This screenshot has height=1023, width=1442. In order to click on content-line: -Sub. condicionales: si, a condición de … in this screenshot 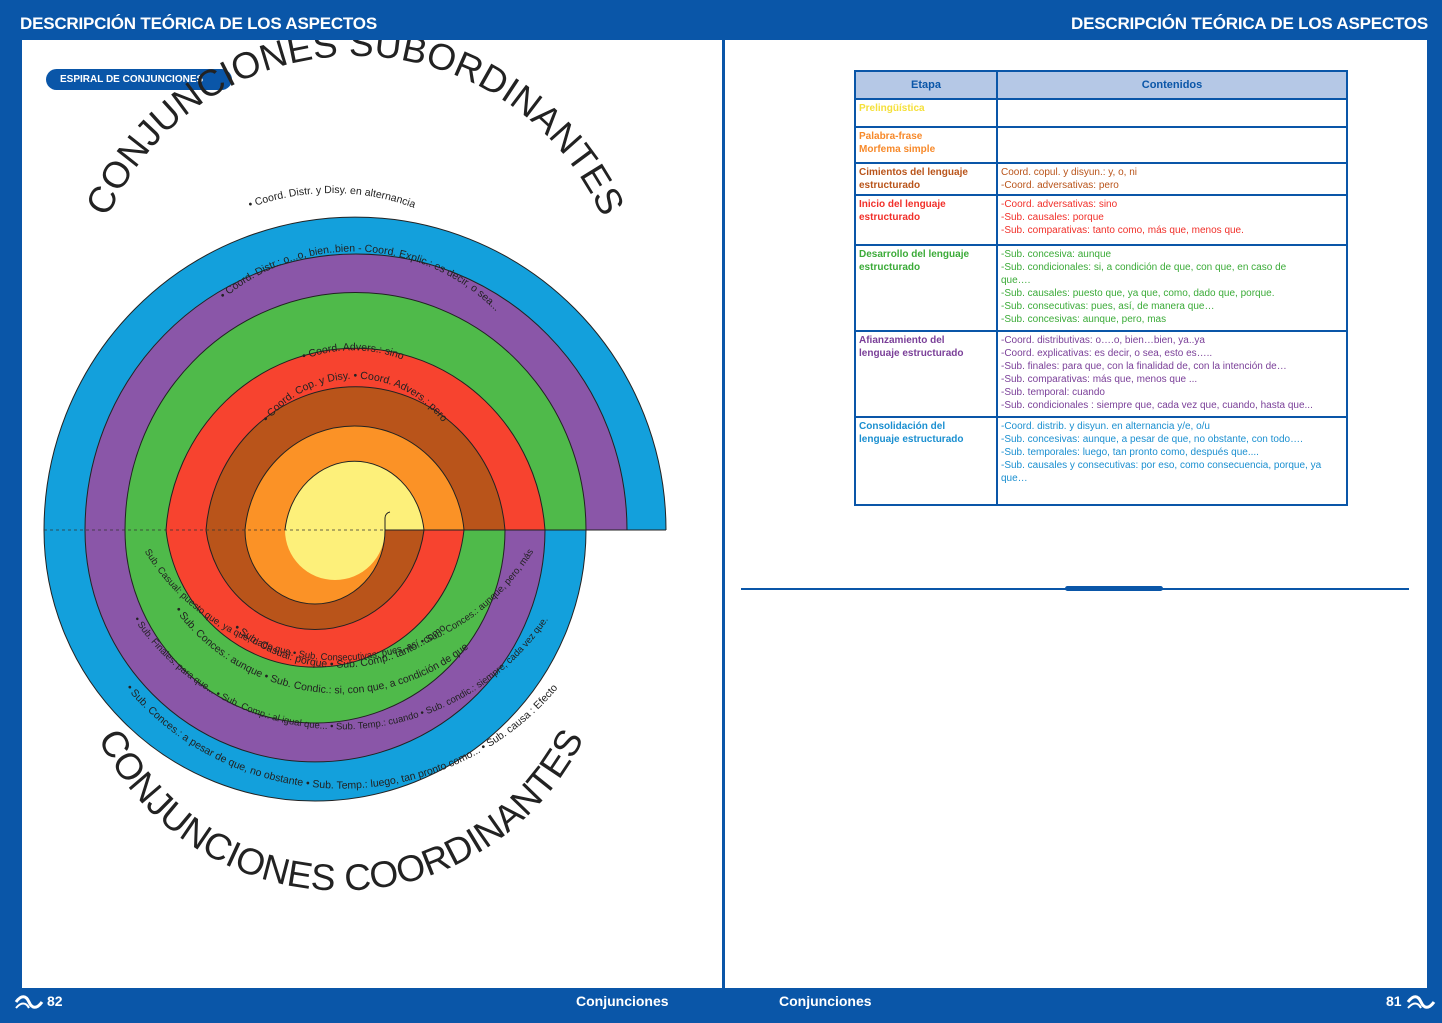, I will do `click(1144, 267)`.